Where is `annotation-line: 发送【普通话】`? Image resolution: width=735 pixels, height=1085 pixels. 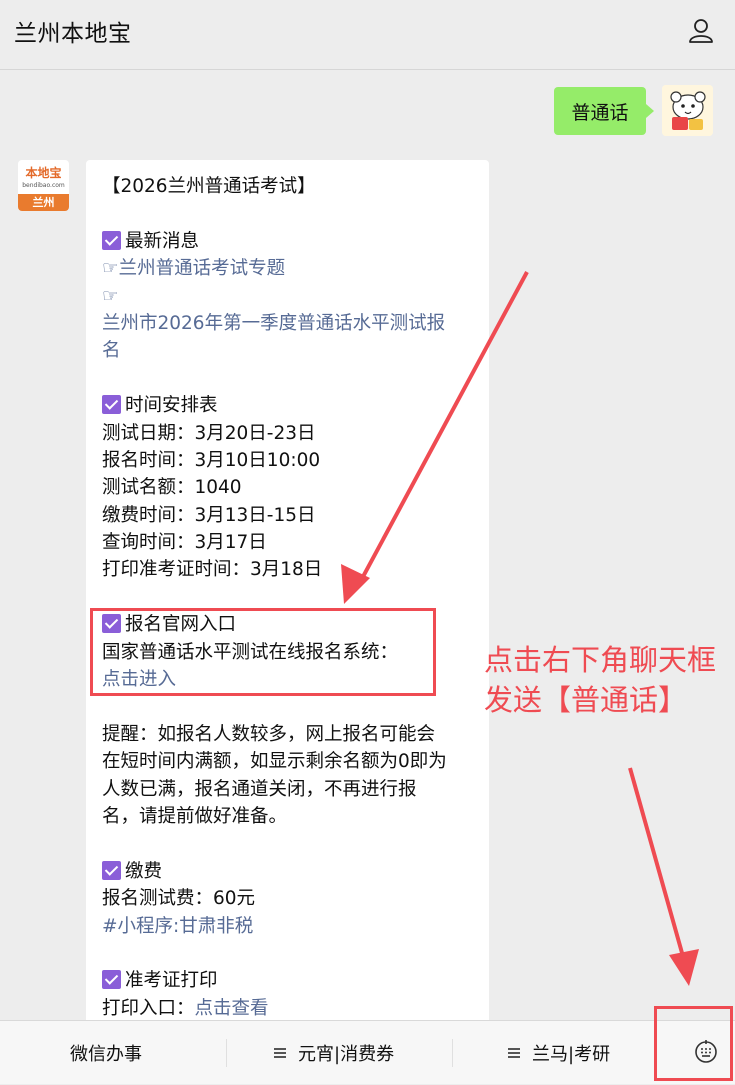 annotation-line: 发送【普通话】 is located at coordinates (586, 700).